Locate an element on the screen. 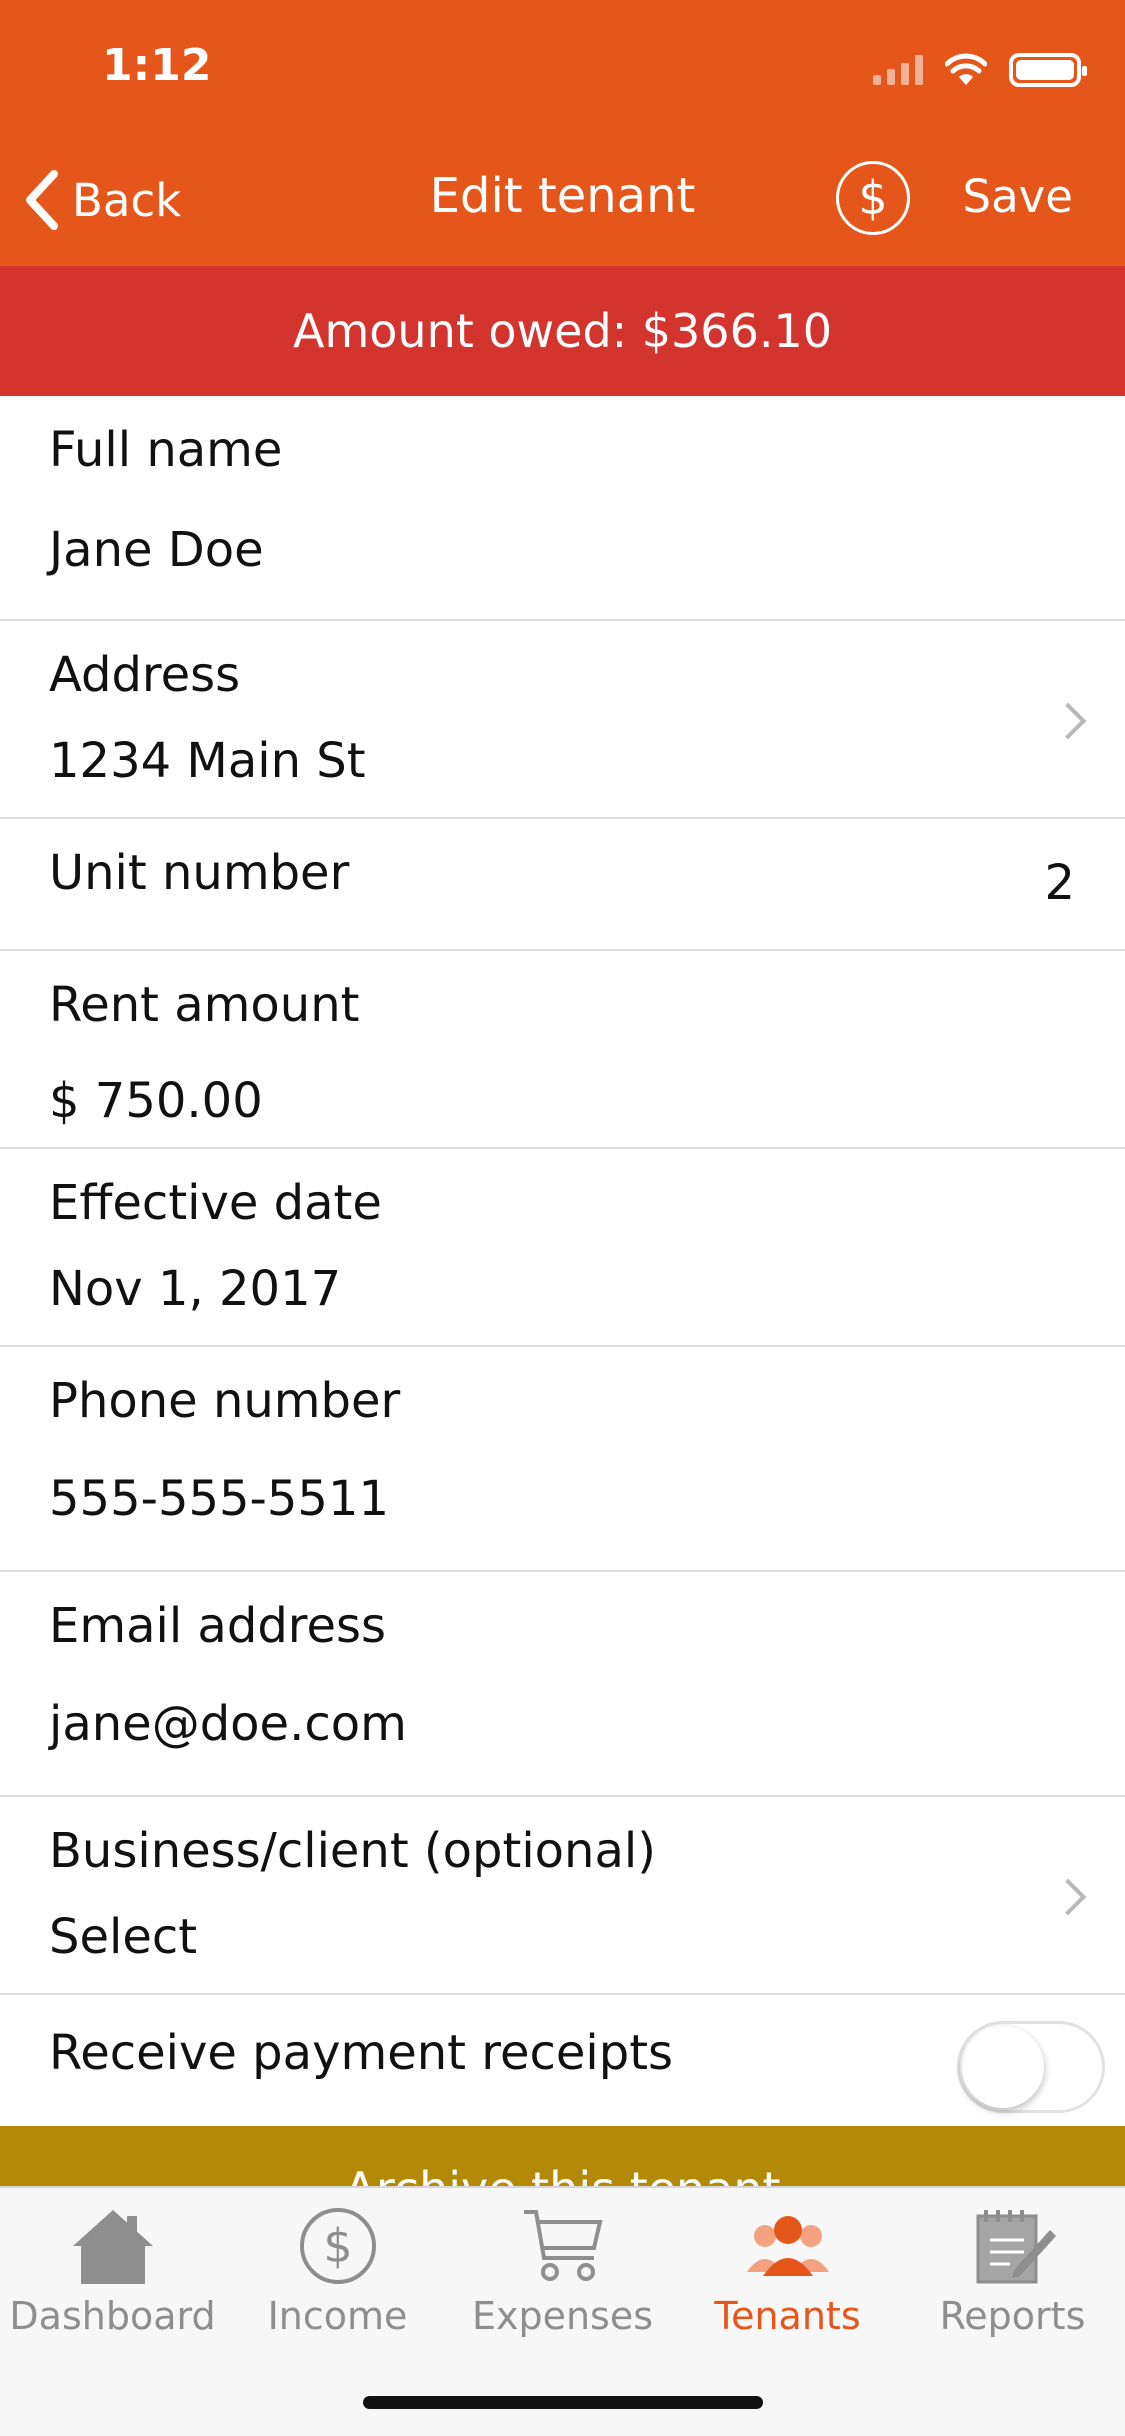 Image resolution: width=1125 pixels, height=2436 pixels. save-button: Save is located at coordinates (1018, 196).